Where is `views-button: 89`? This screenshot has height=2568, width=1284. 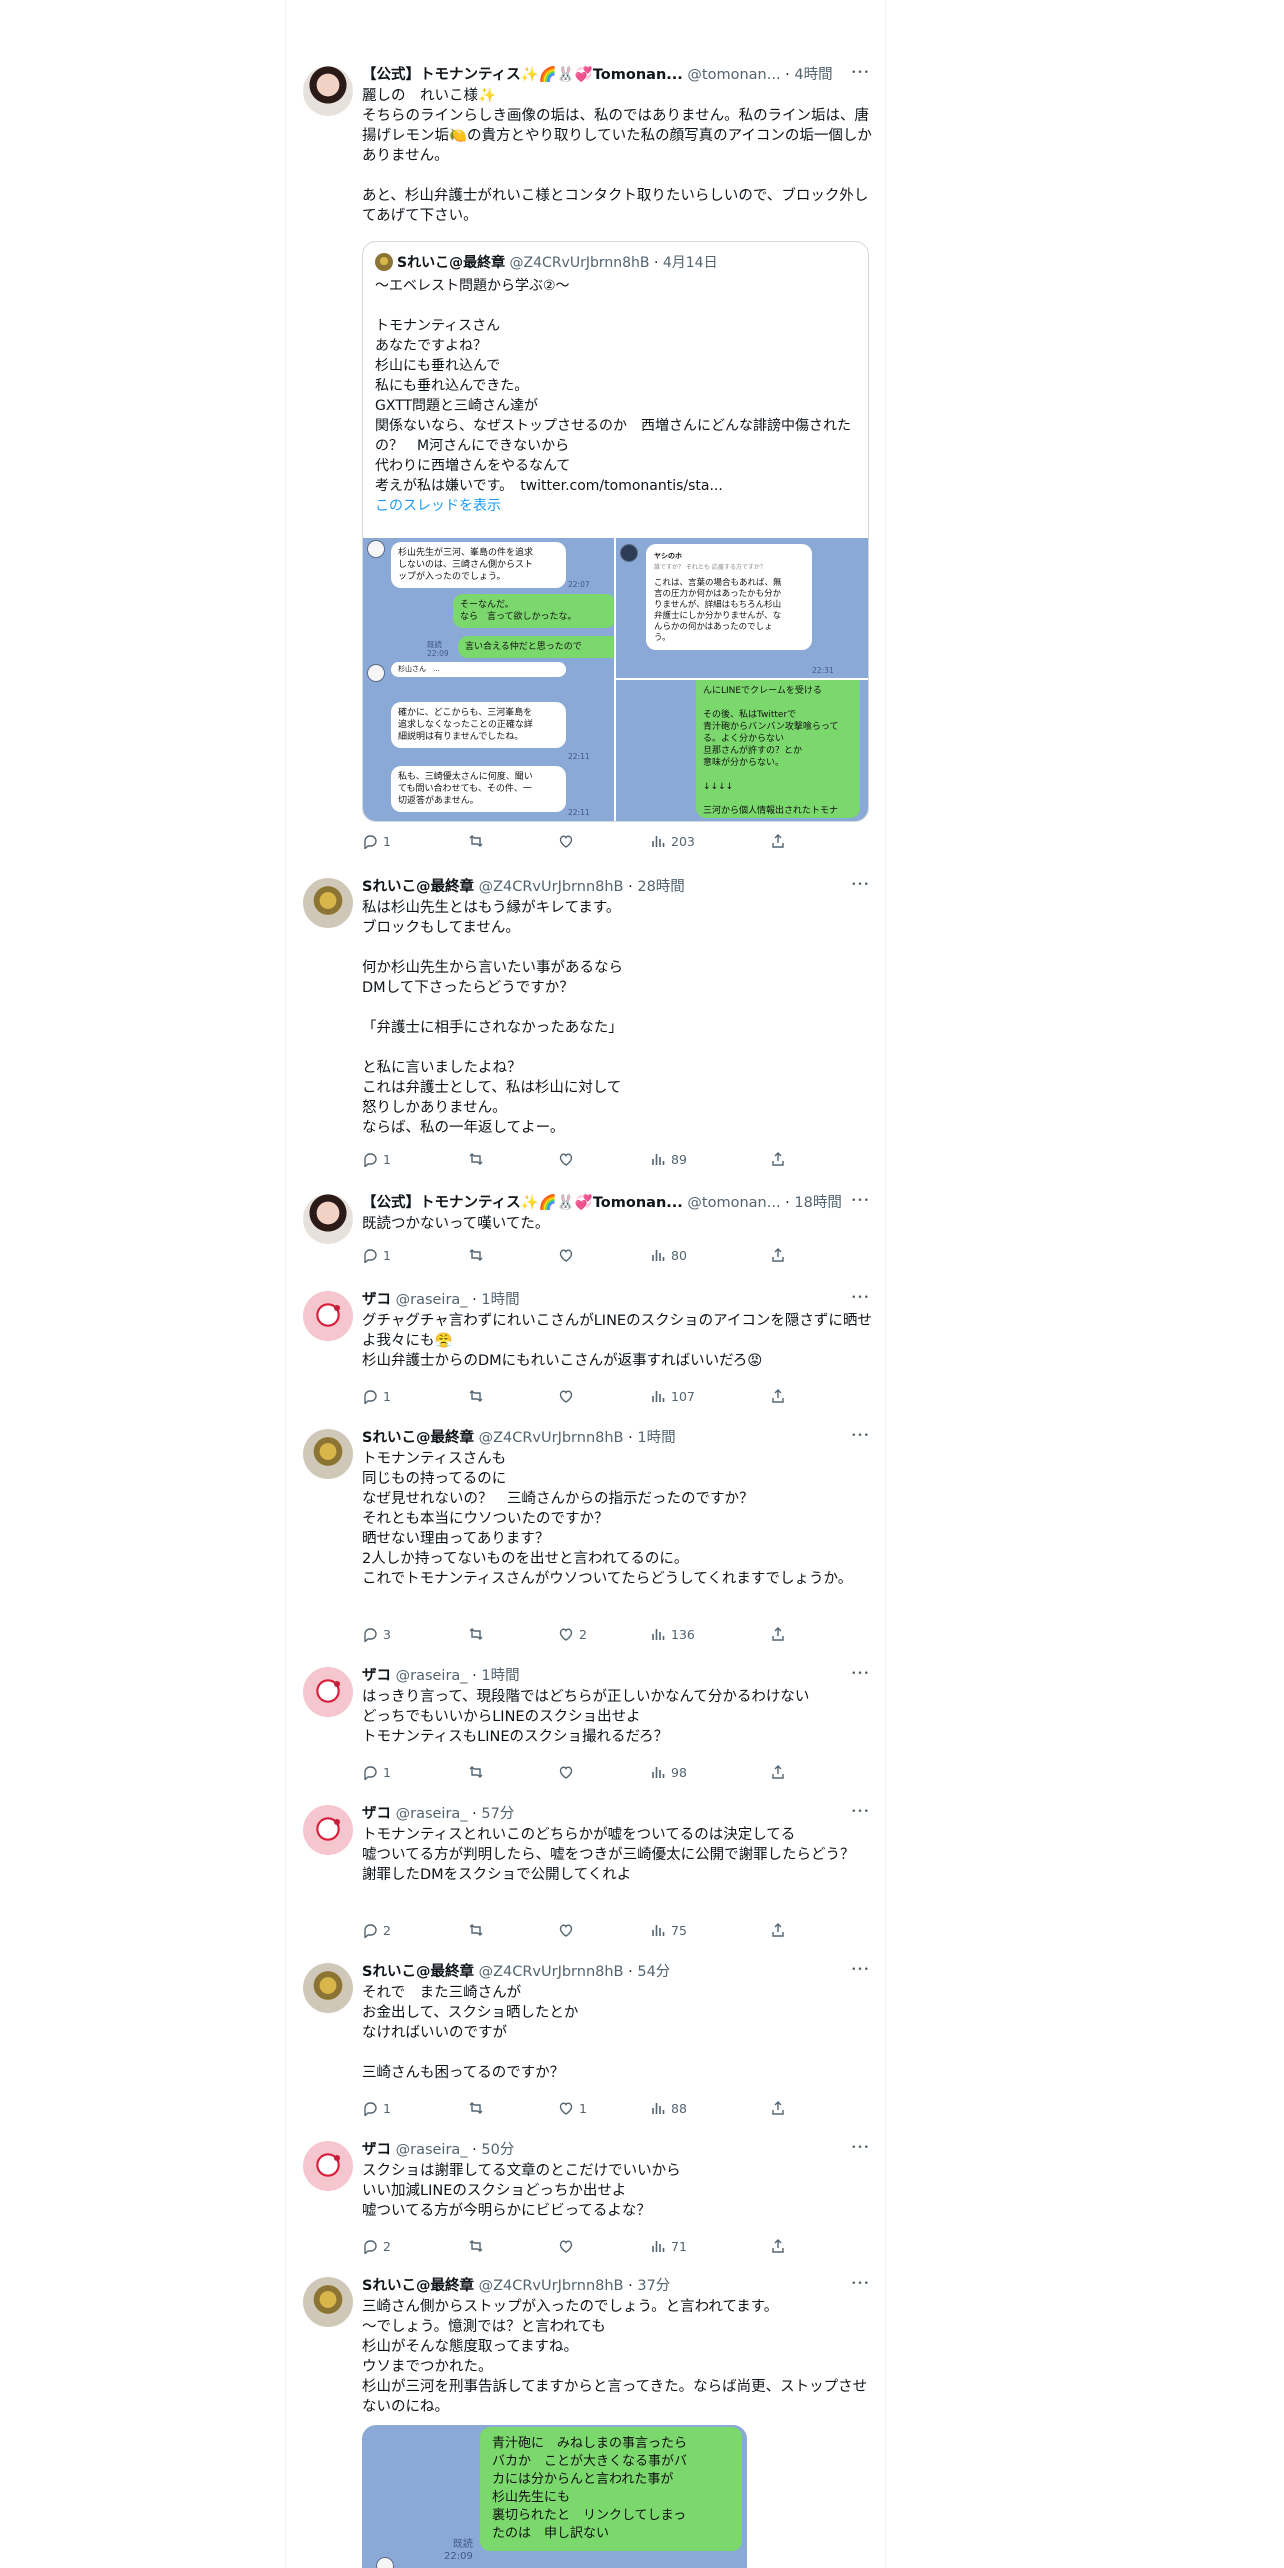 views-button: 89 is located at coordinates (668, 1159).